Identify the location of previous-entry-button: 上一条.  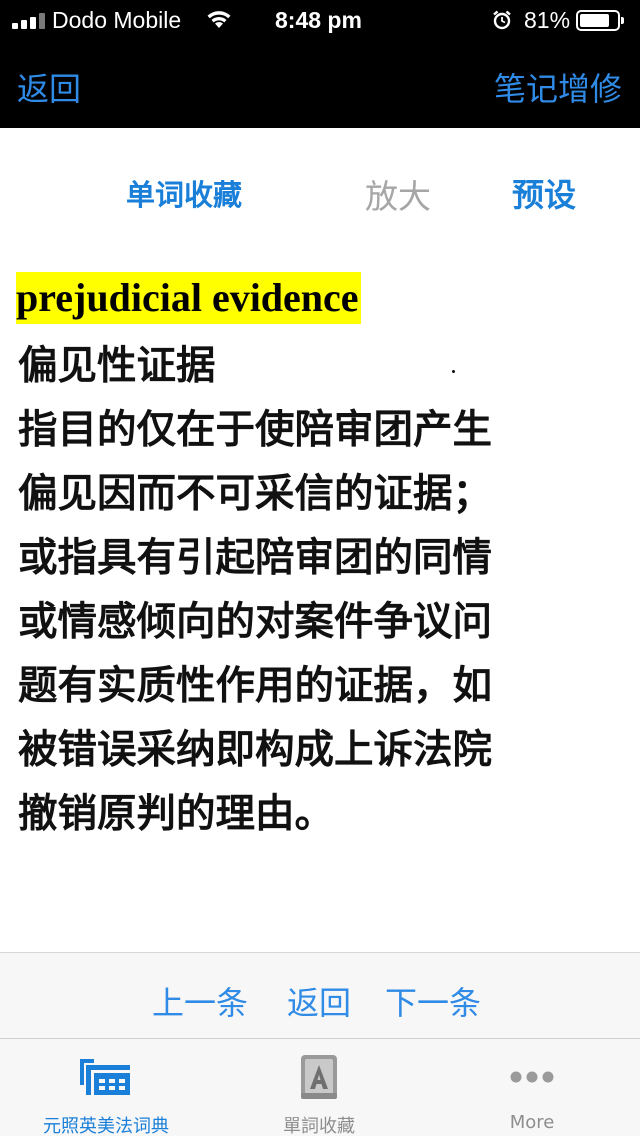
(200, 1001).